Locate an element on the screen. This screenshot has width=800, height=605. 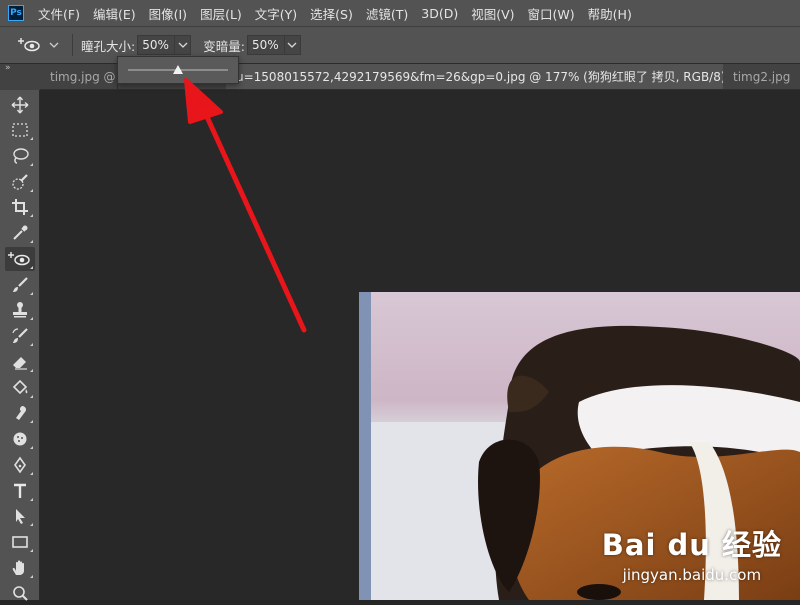
move-icon is located at coordinates (20, 105).